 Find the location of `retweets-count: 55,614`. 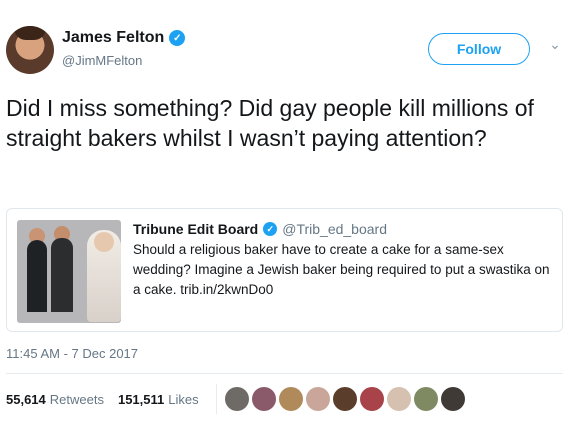

retweets-count: 55,614 is located at coordinates (26, 399).